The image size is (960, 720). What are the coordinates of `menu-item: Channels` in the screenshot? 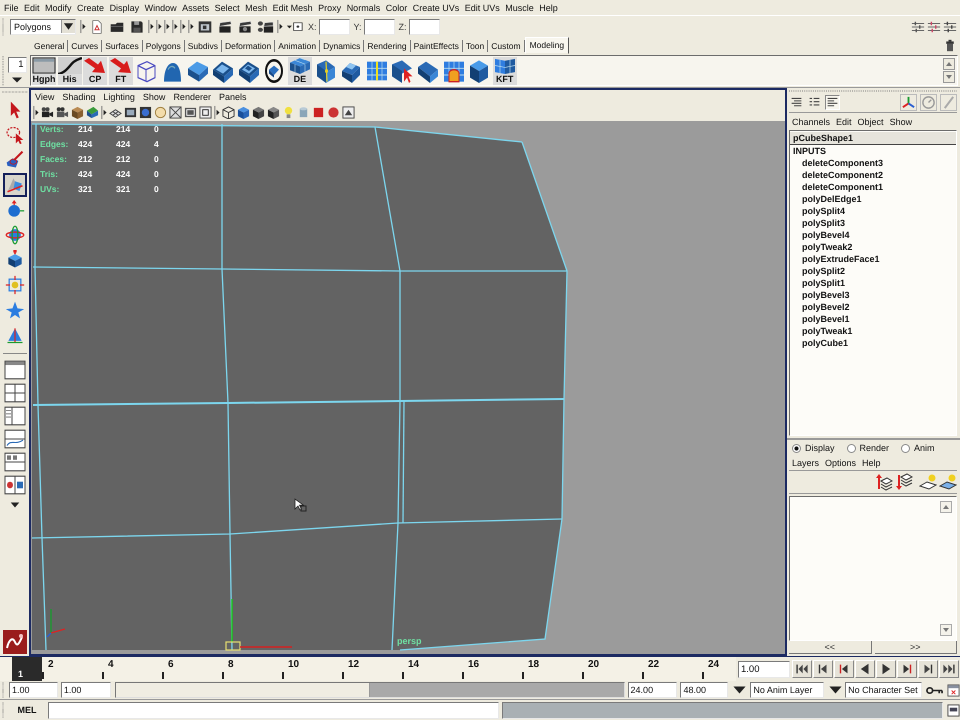 It's located at (811, 121).